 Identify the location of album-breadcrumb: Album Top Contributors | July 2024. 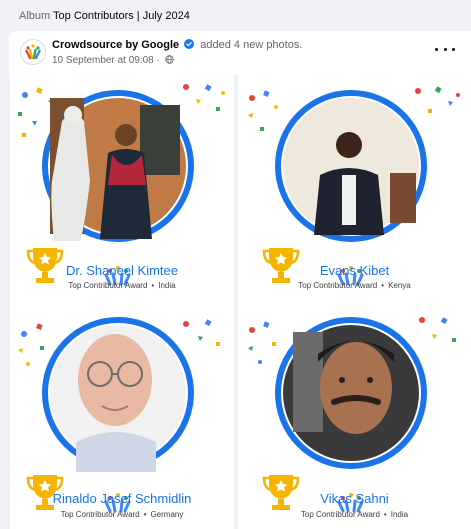
(235, 15).